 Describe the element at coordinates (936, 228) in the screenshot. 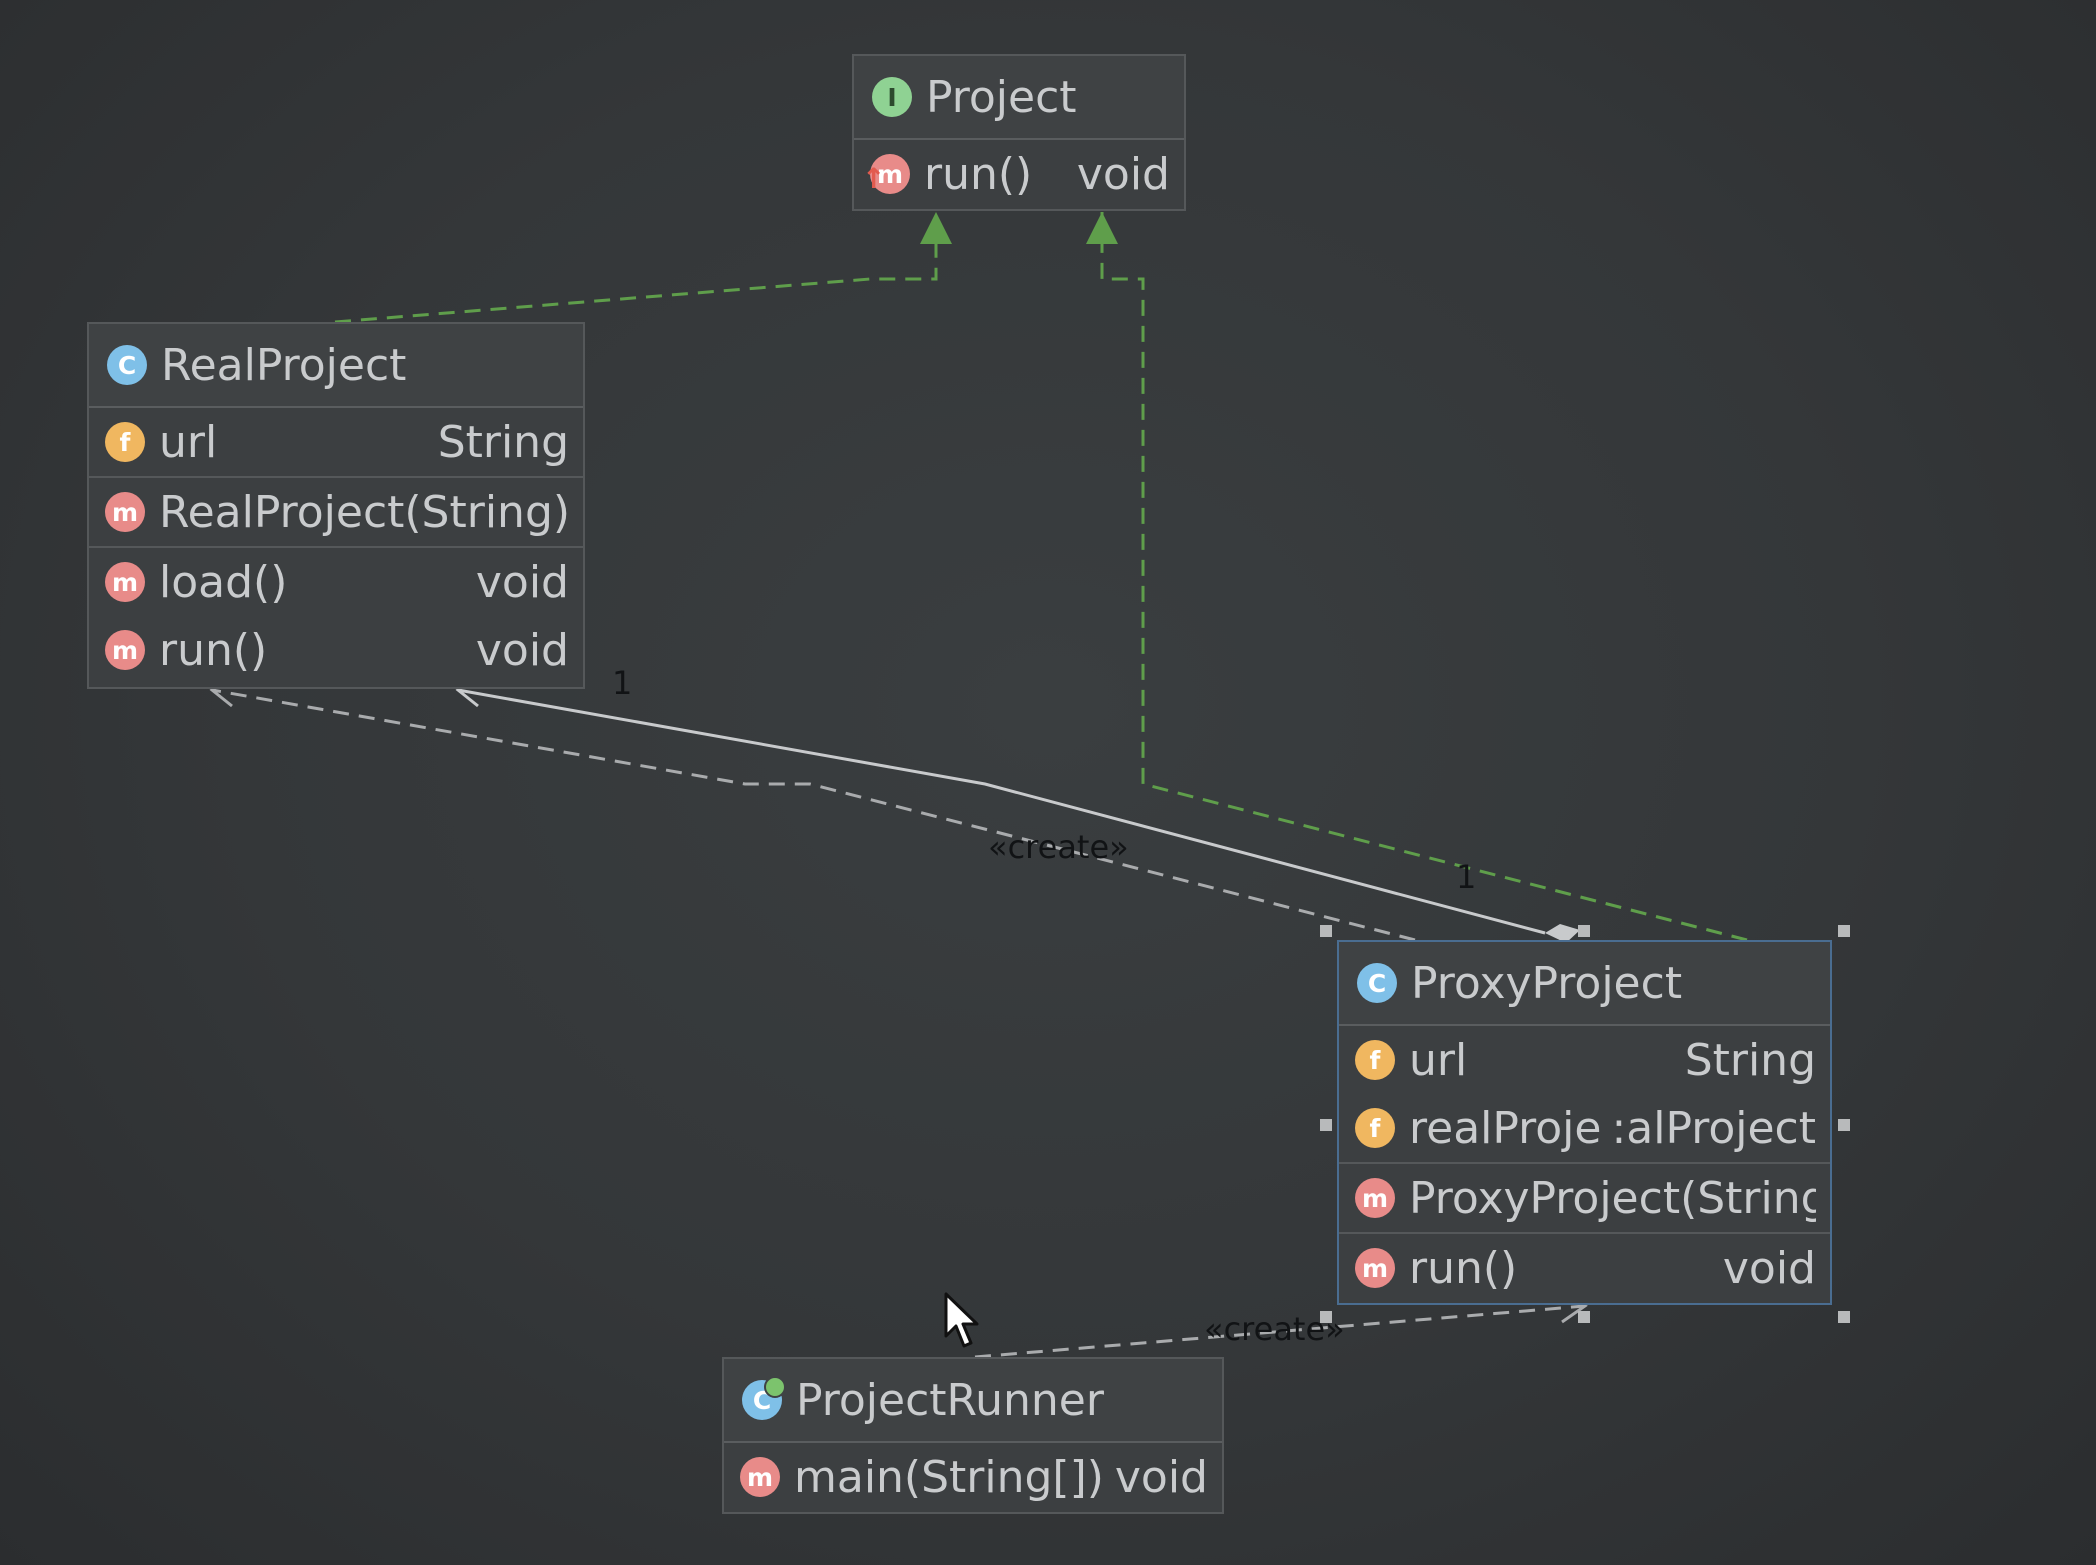

I see `realization-arrowhead-left` at that location.